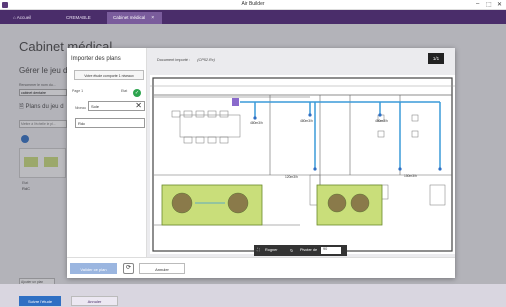 Image resolution: width=506 pixels, height=307 pixels. What do you see at coordinates (436, 58) in the screenshot?
I see `page-counter: 1/1` at bounding box center [436, 58].